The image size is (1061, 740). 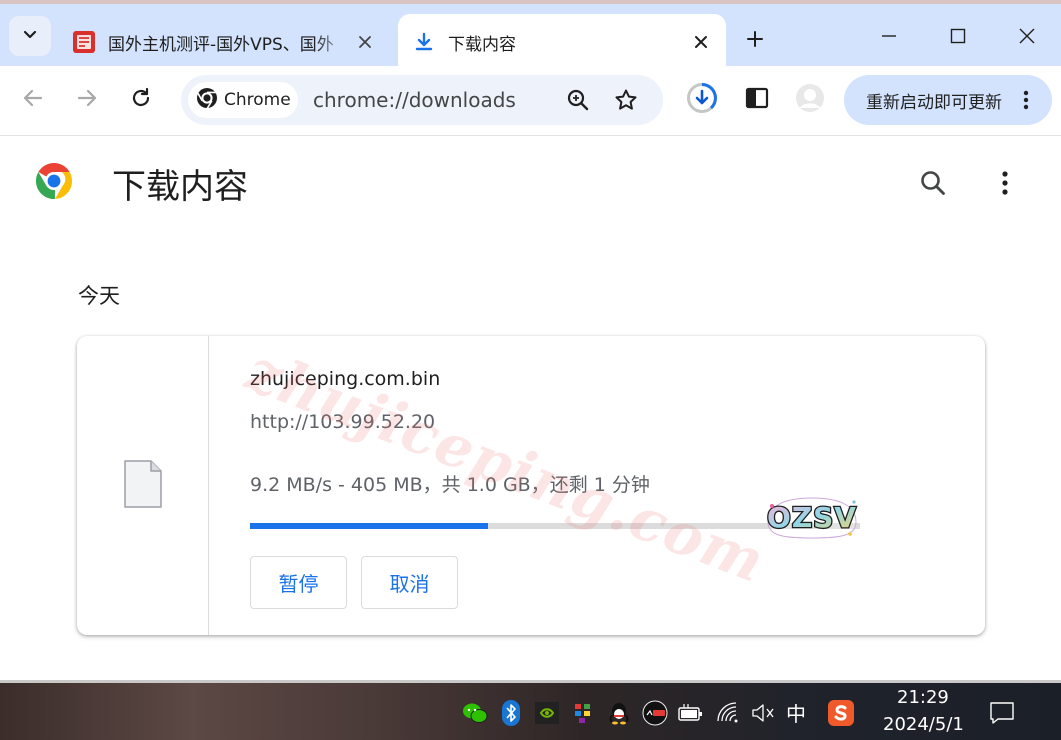 I want to click on reload-icon, so click(x=141, y=100).